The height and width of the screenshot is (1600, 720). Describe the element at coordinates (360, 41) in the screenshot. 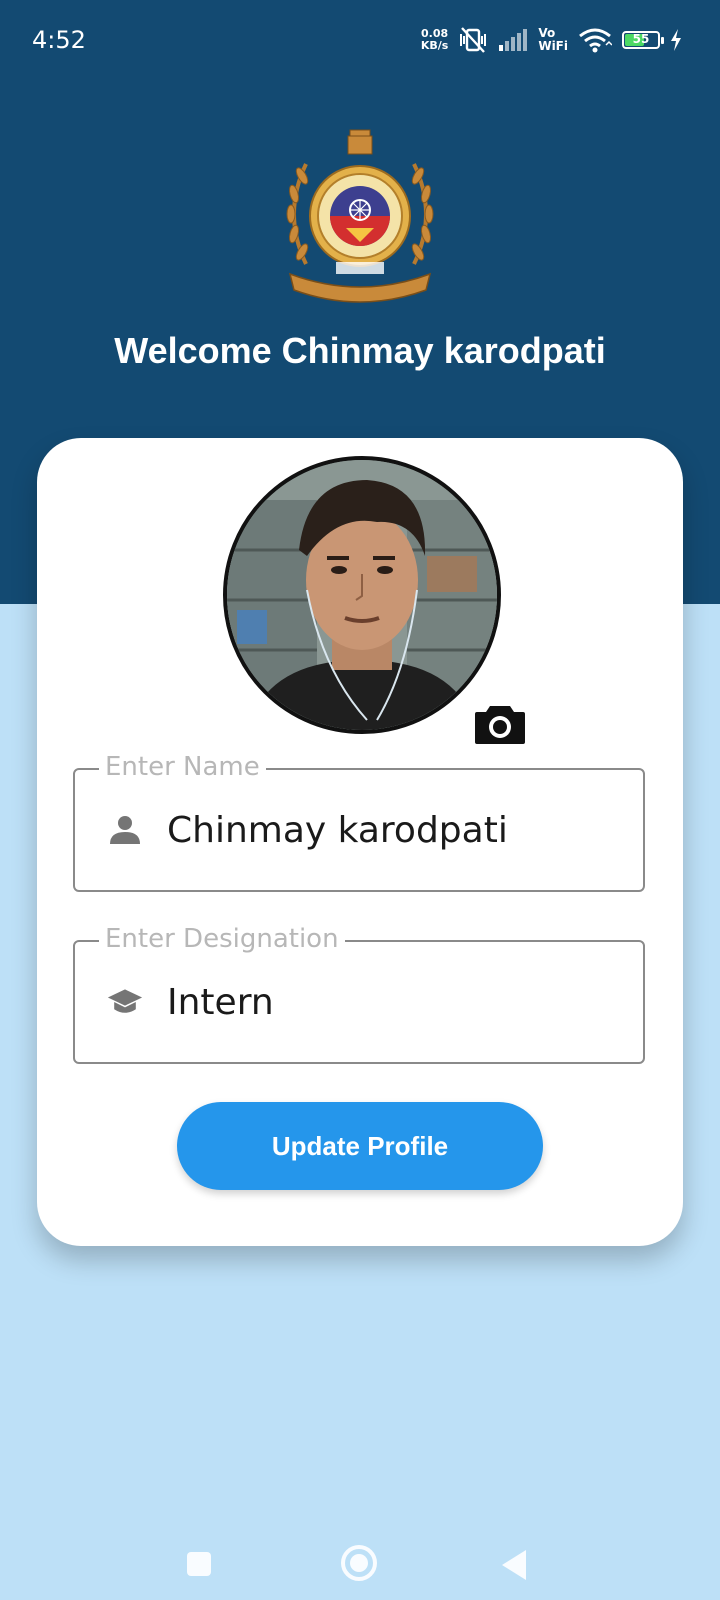

I see `status-bar: 4:52 0.08 KB/s Vo WiFi 55` at that location.